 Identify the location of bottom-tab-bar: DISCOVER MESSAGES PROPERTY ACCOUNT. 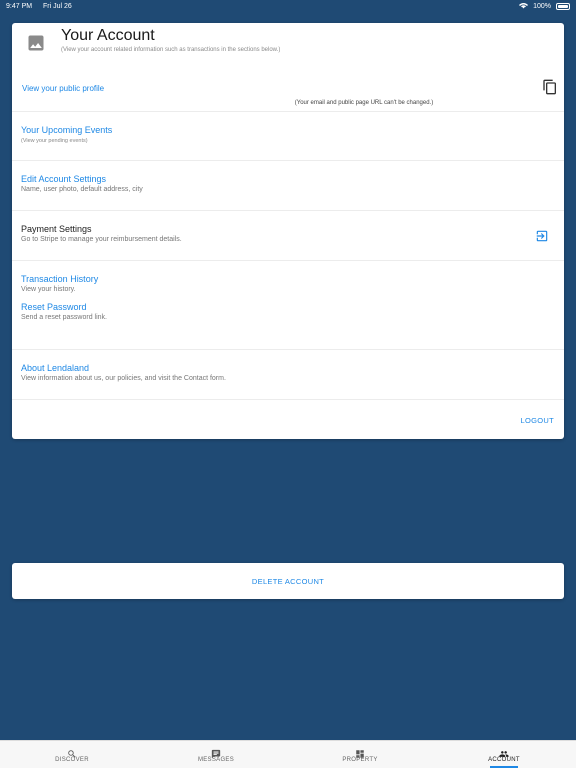
(288, 754).